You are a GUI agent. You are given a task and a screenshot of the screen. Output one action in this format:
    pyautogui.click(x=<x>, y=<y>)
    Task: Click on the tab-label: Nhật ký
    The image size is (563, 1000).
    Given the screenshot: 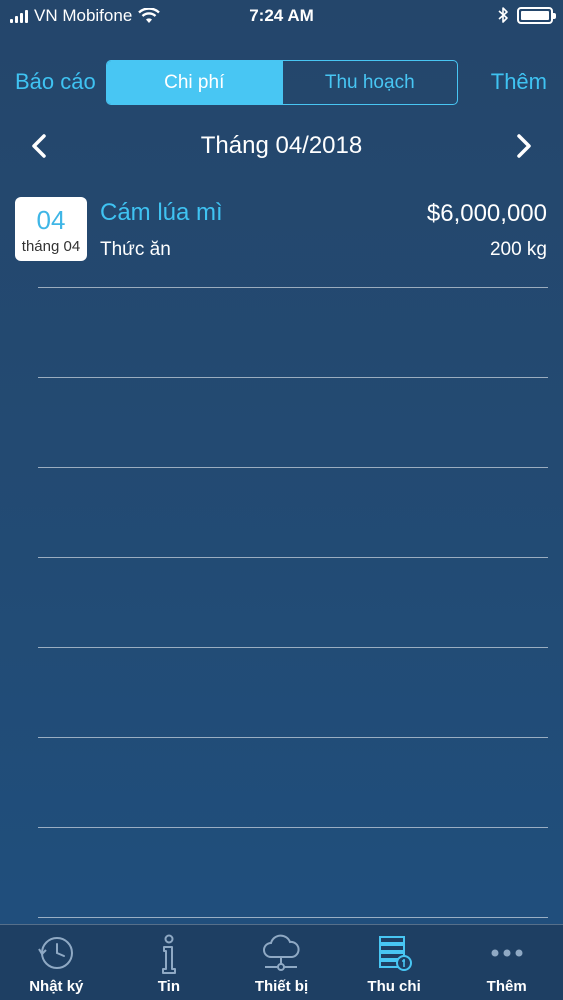 What is the action you would take?
    pyautogui.click(x=56, y=986)
    